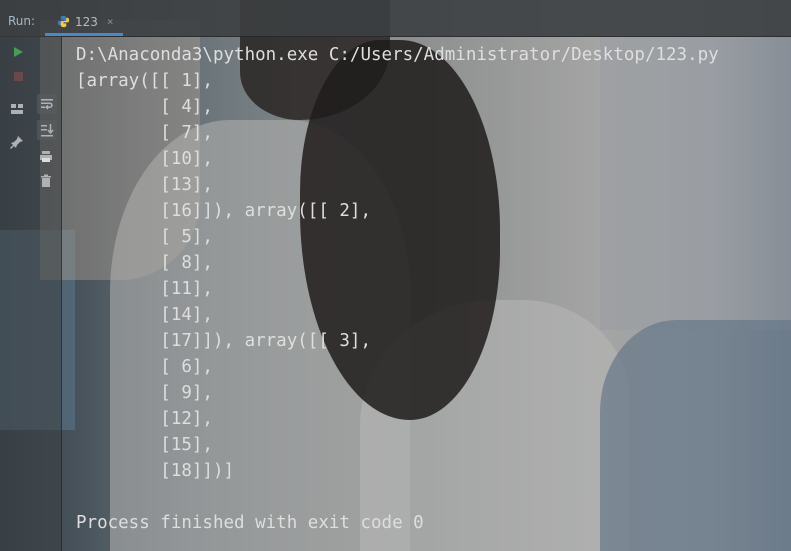  Describe the element at coordinates (224, 211) in the screenshot. I see `console-output-line: [16]]), array([[ 2],` at that location.